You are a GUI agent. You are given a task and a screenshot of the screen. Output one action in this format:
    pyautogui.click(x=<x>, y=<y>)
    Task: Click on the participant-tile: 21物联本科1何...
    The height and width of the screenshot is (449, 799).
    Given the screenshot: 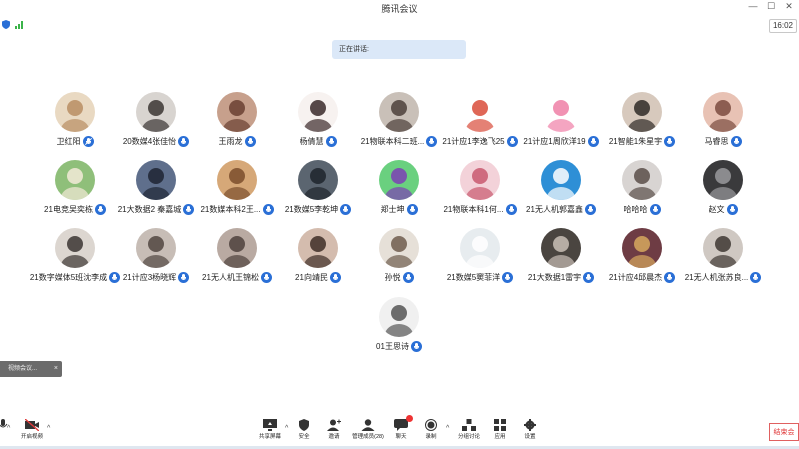 What is the action you would take?
    pyautogui.click(x=480, y=192)
    